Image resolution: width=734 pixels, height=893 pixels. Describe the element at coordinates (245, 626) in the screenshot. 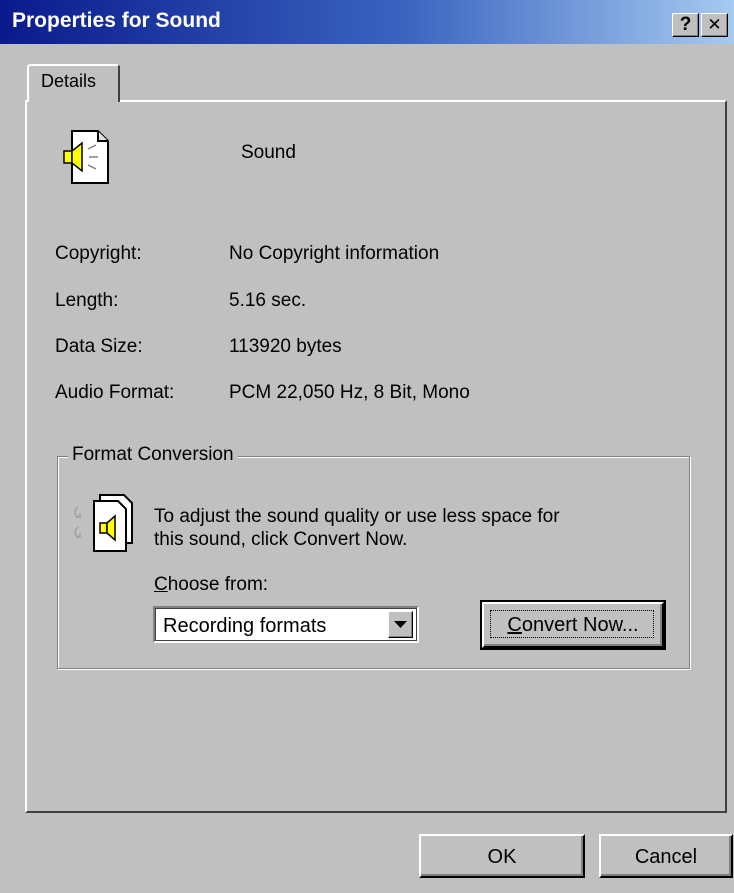

I see `format-select-value: Recording formats` at that location.